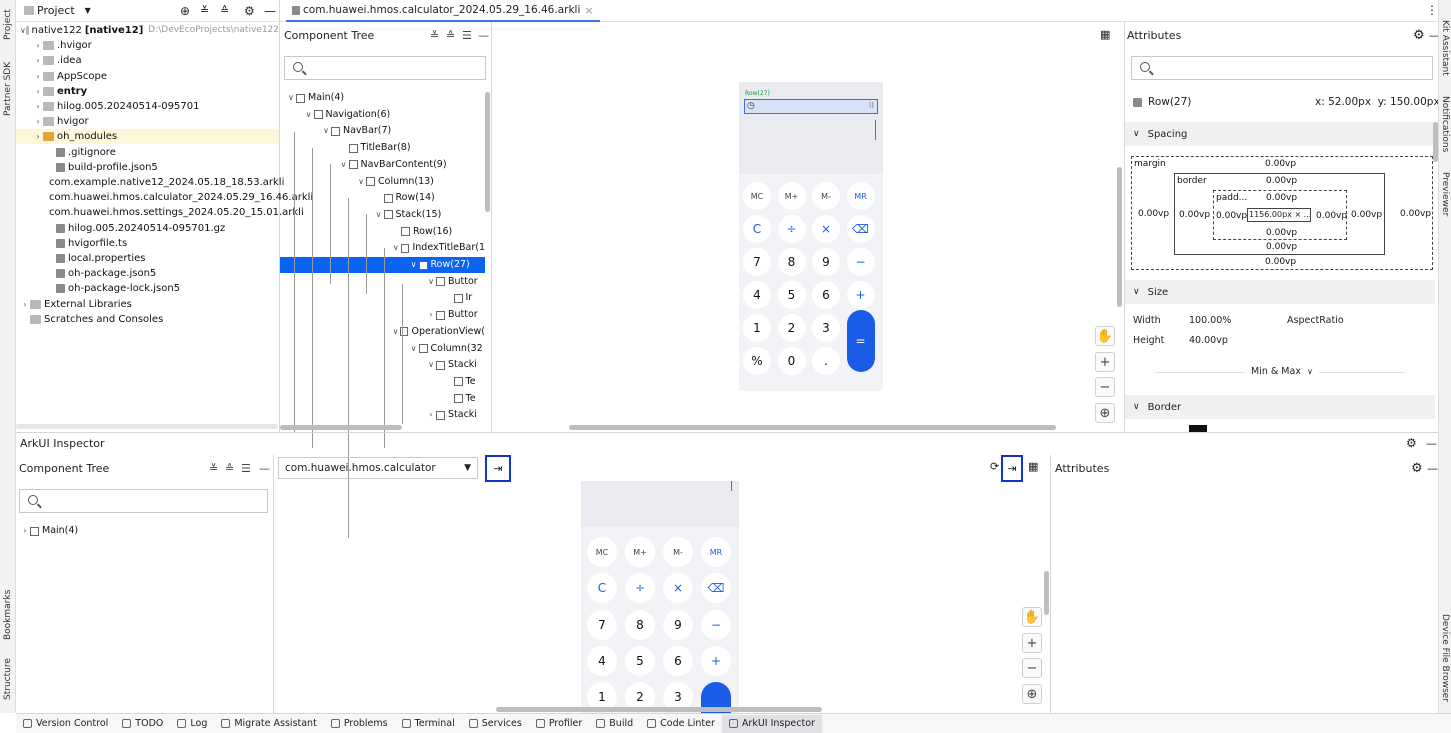 This screenshot has height=733, width=1451. What do you see at coordinates (382, 315) in the screenshot?
I see `component-tree-item: › Buttor` at bounding box center [382, 315].